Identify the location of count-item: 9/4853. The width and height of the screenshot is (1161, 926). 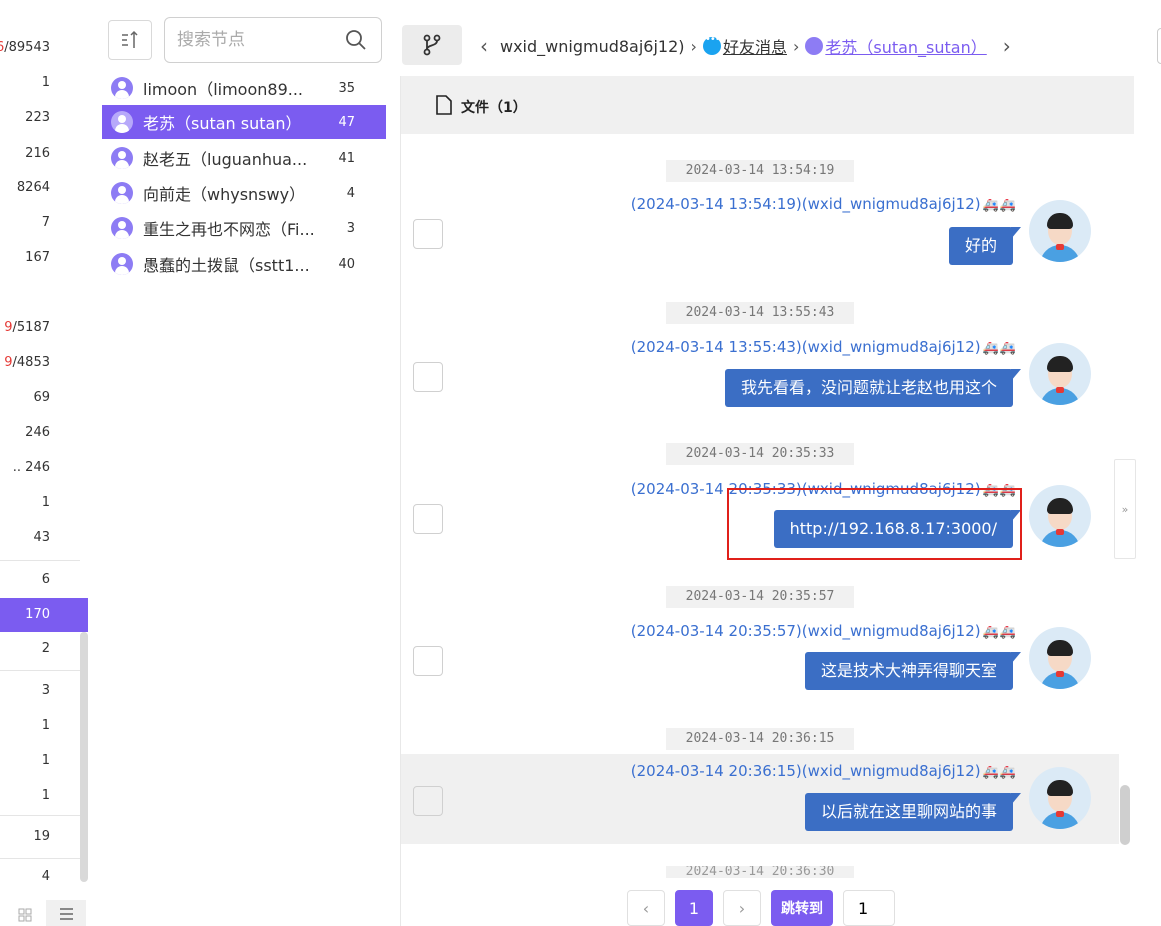
(27, 362).